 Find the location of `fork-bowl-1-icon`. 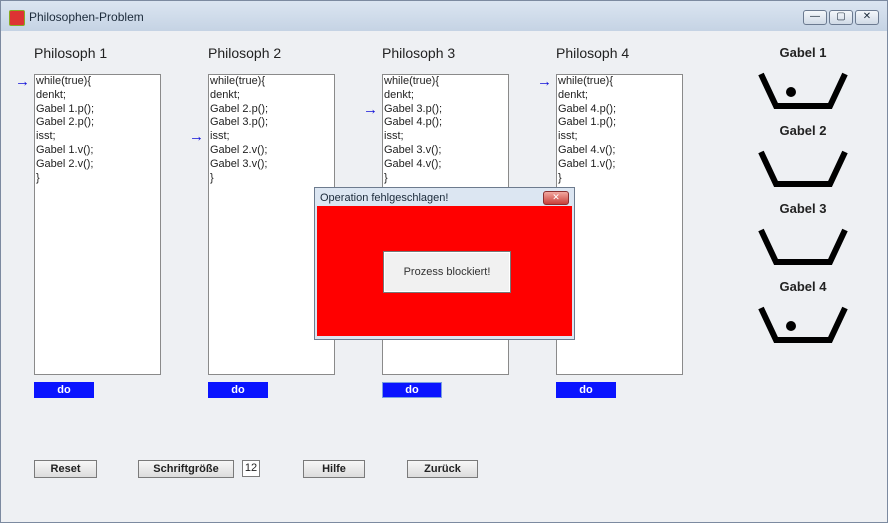

fork-bowl-1-icon is located at coordinates (803, 90).